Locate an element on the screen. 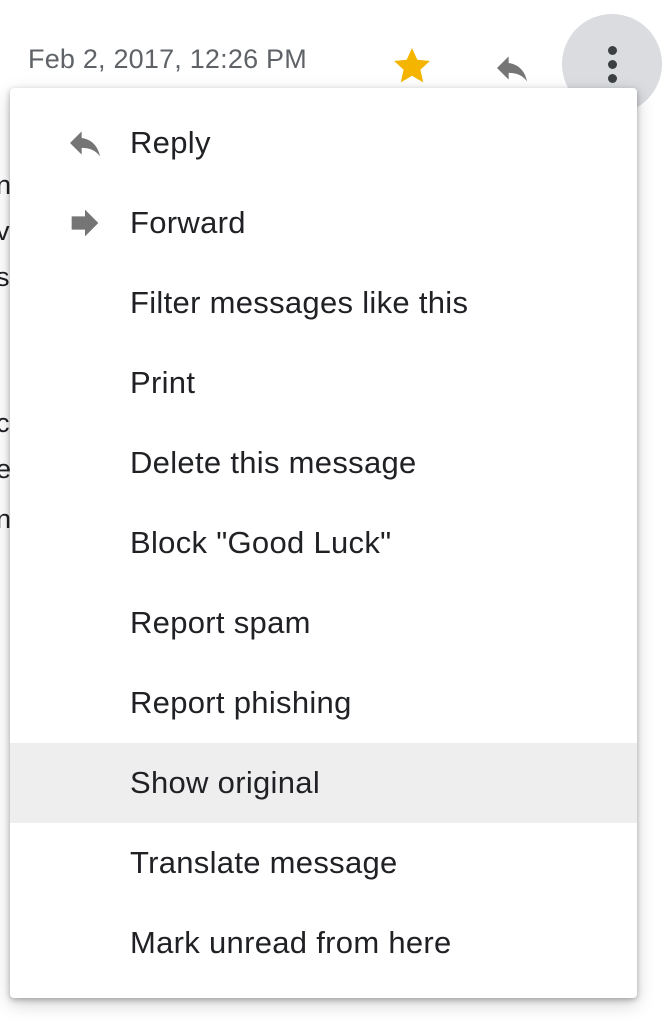  forward-icon is located at coordinates (85, 223).